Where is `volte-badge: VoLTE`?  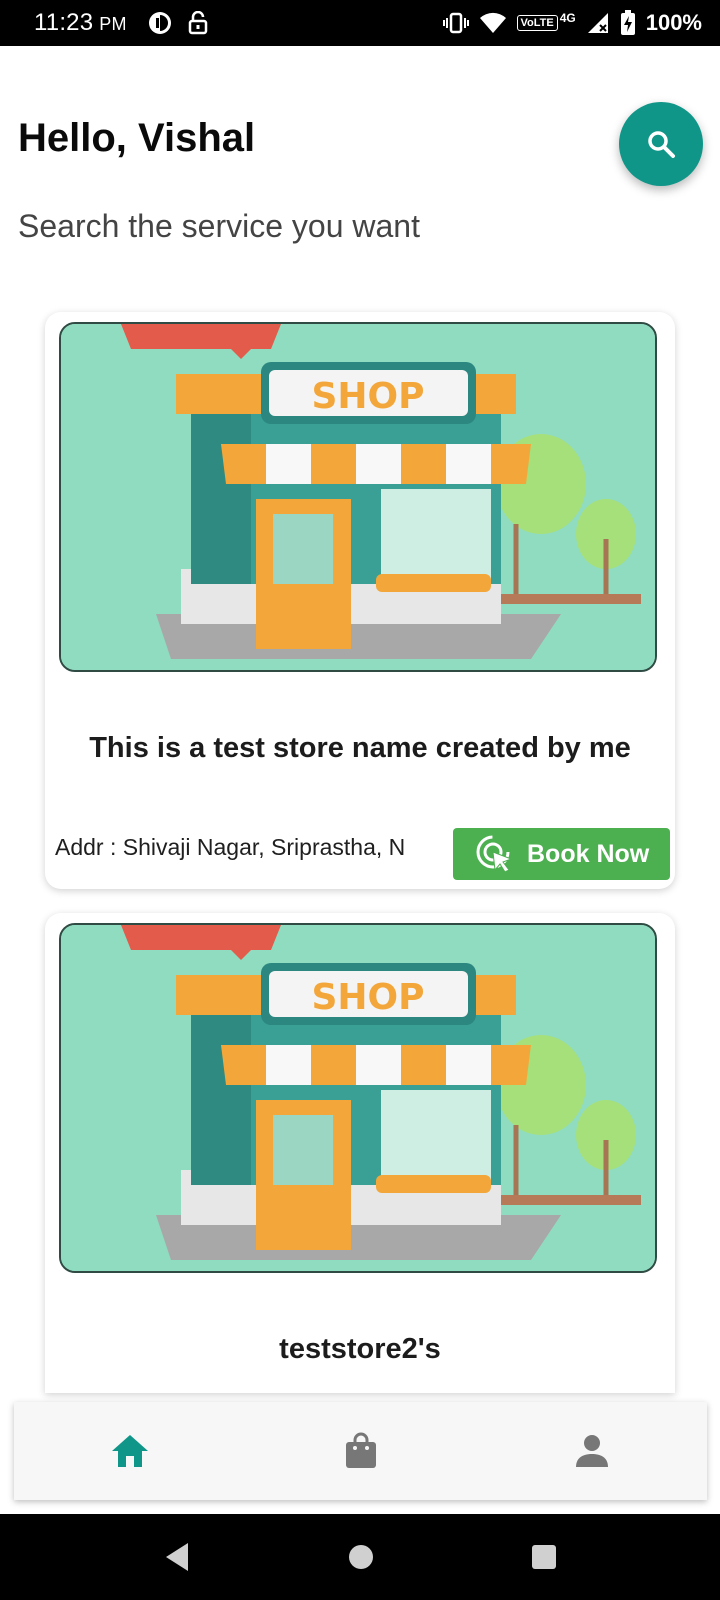
volte-badge: VoLTE is located at coordinates (537, 23).